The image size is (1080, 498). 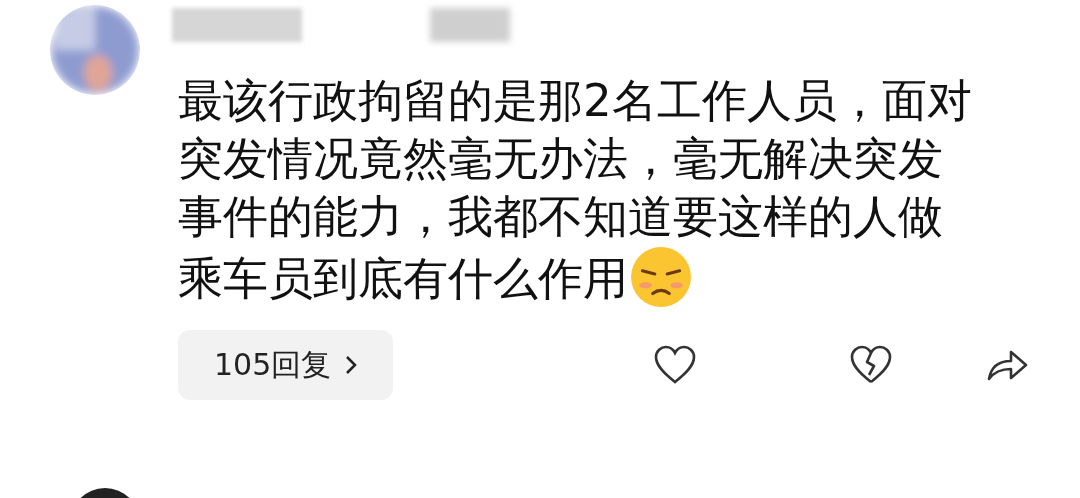 What do you see at coordinates (351, 365) in the screenshot?
I see `chevron-right-icon` at bounding box center [351, 365].